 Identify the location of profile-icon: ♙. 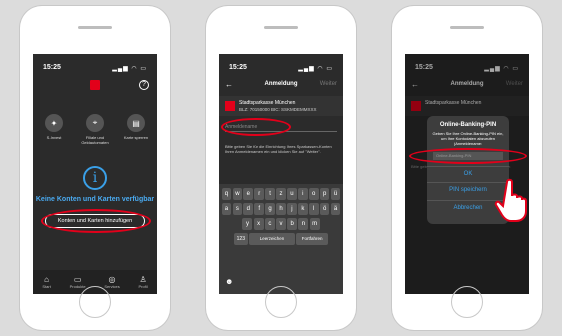
(143, 279).